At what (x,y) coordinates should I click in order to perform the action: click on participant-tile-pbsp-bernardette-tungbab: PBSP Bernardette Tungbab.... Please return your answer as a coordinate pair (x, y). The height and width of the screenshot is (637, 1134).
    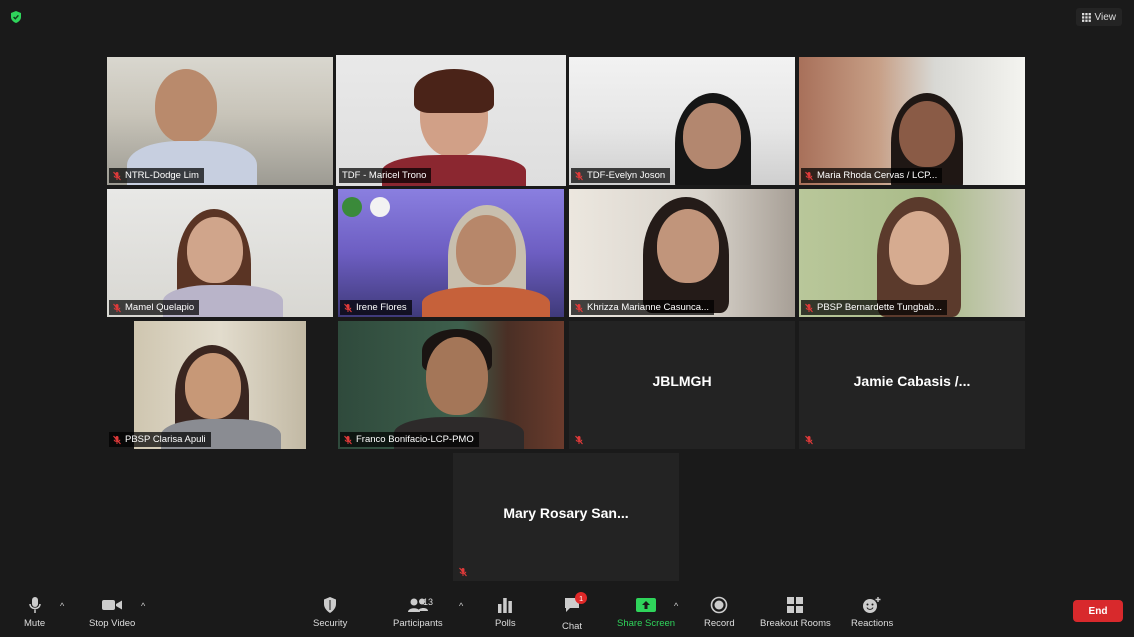
    Looking at the image, I should click on (912, 253).